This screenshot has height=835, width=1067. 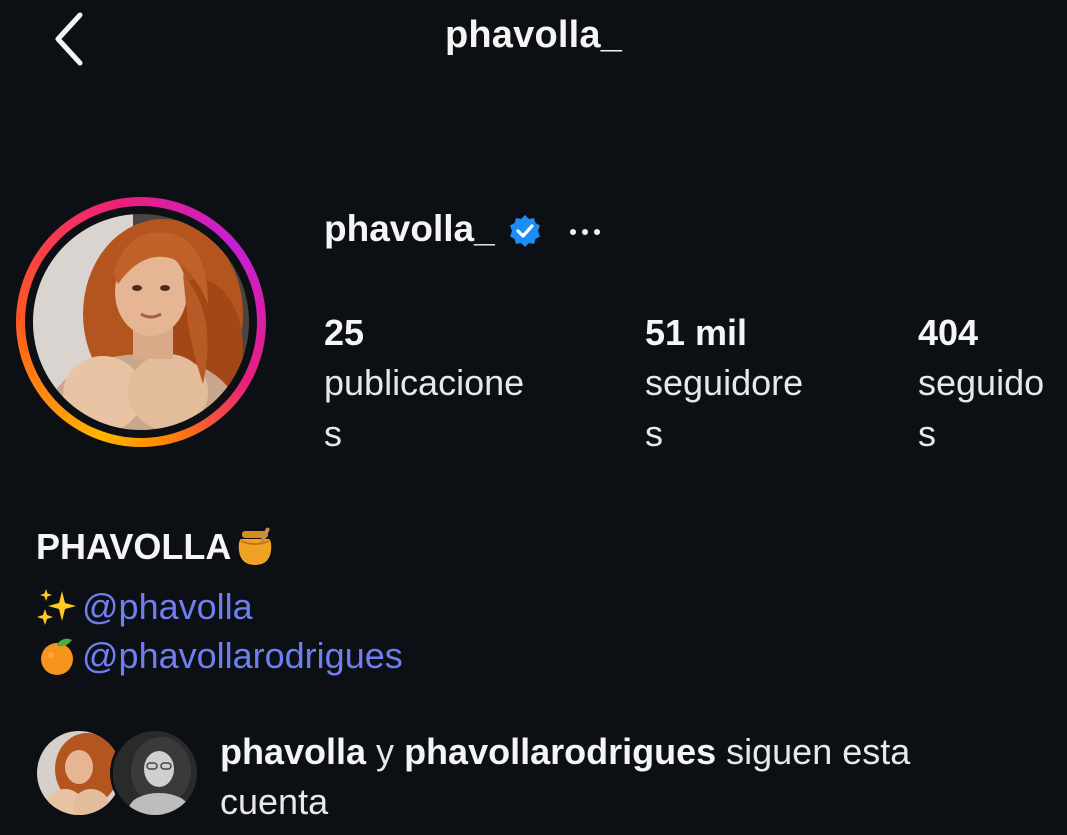 I want to click on profile-username: phavolla_, so click(x=409, y=229).